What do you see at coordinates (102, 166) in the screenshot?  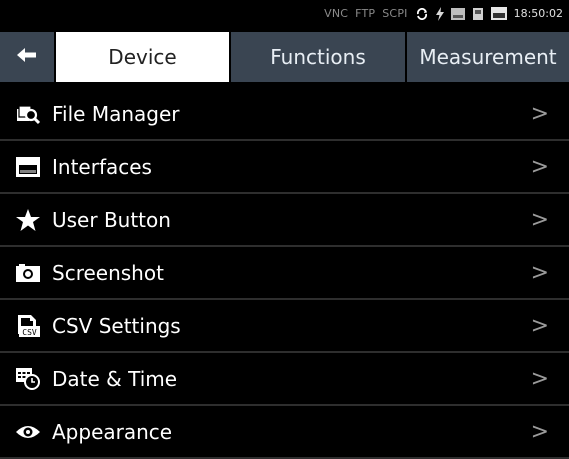 I see `menu-item-label: Interfaces` at bounding box center [102, 166].